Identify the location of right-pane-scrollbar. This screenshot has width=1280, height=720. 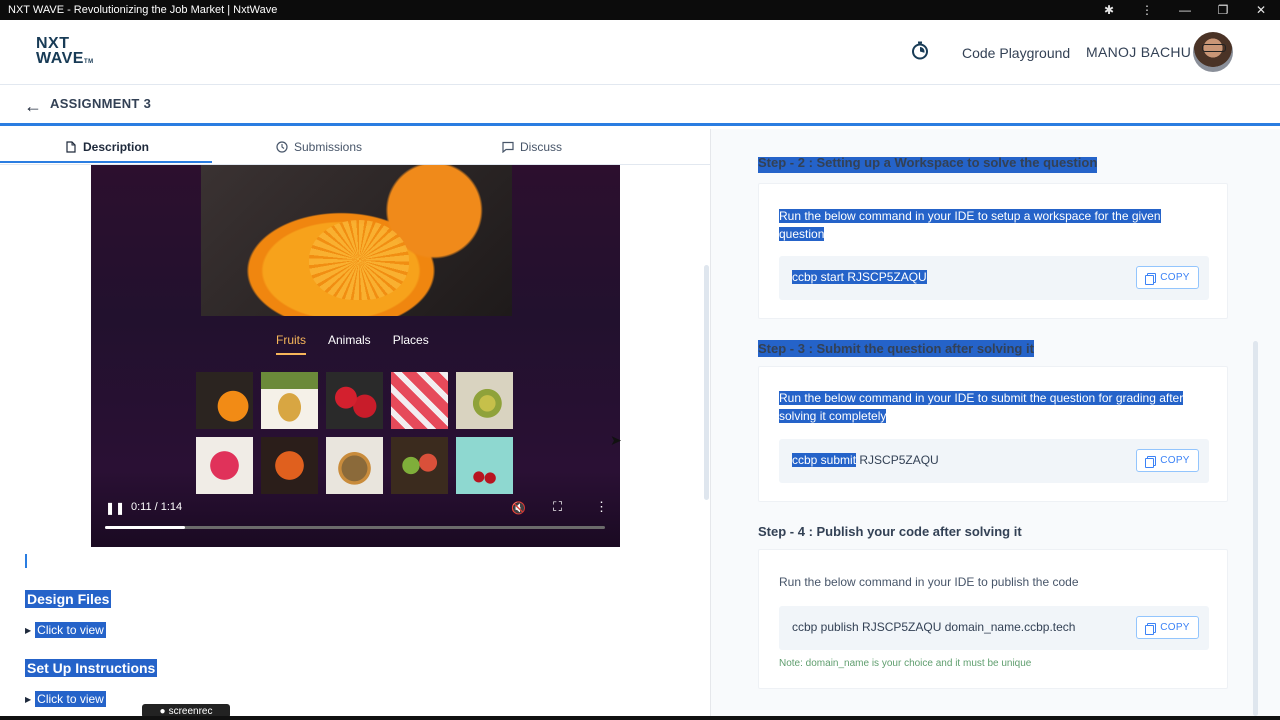
(1255, 528).